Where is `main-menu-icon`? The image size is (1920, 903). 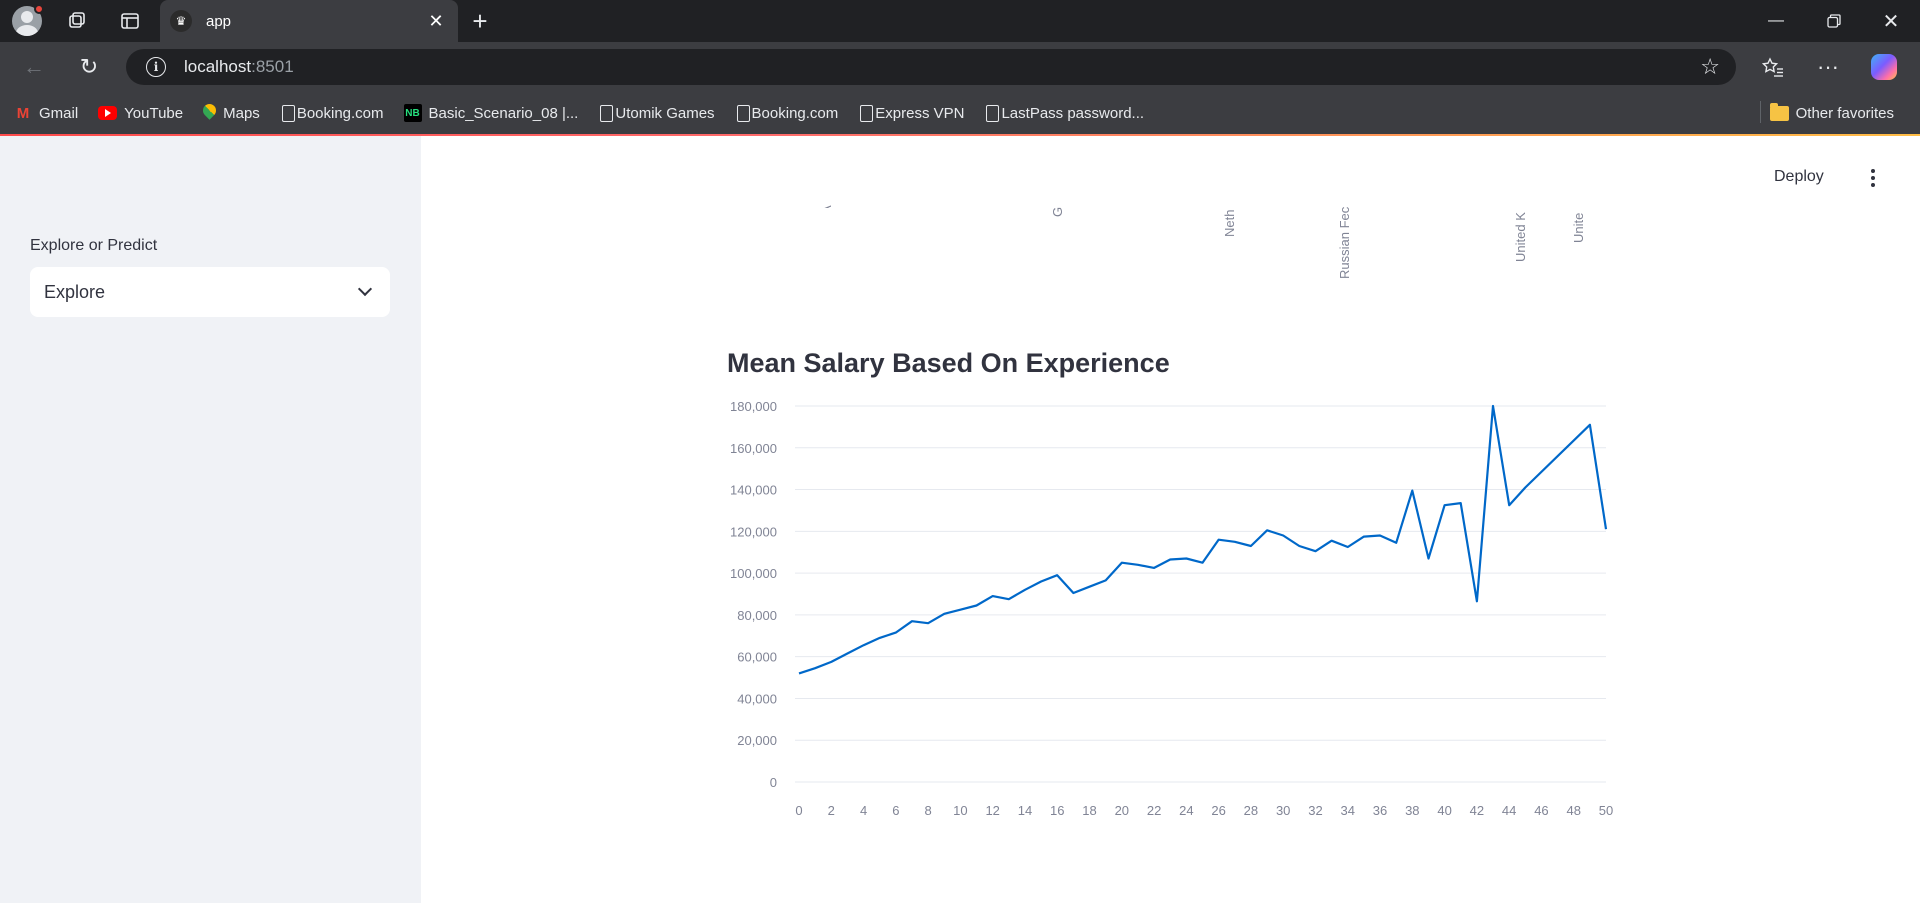
main-menu-icon is located at coordinates (1873, 178).